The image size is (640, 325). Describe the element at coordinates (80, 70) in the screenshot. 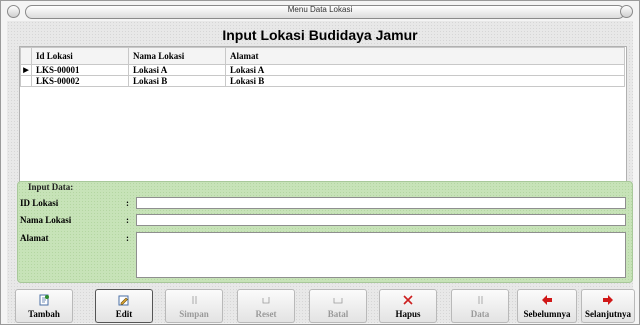

I see `cell-id: LKS-00001` at that location.